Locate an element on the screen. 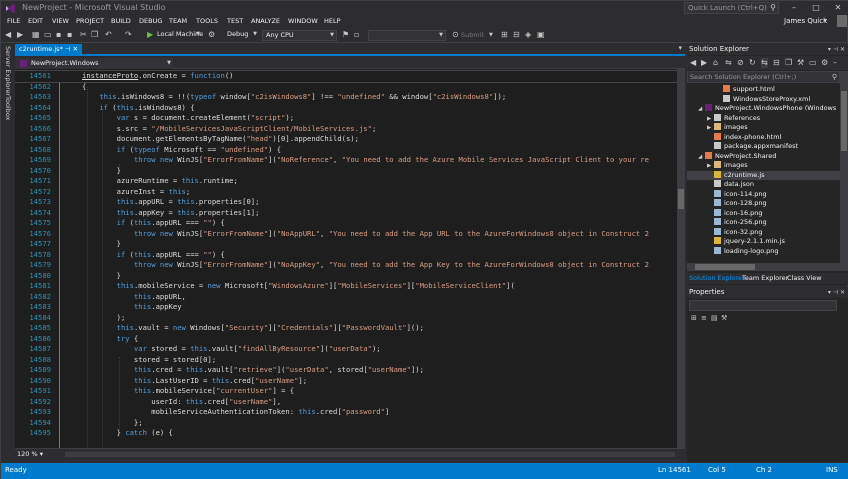 This screenshot has height=479, width=848. menu-edit: EDIT is located at coordinates (35, 21).